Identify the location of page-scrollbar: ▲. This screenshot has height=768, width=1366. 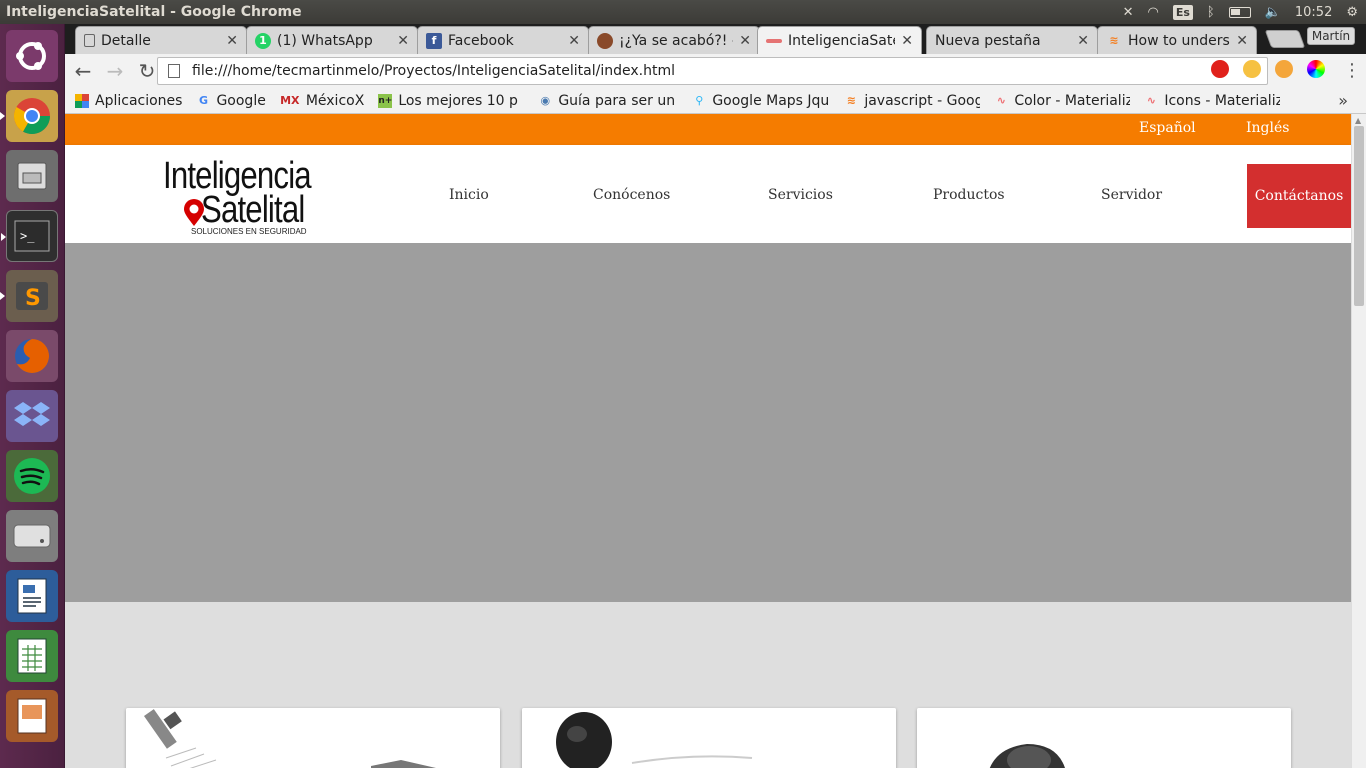
(1358, 441).